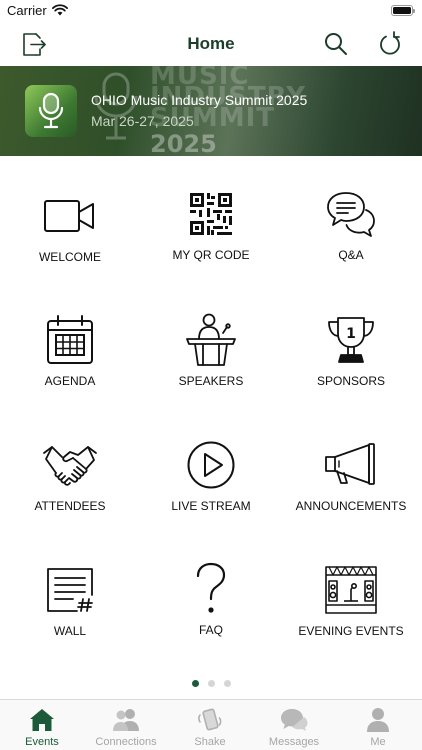  I want to click on evening-events-tile: EVENING EVENTS, so click(351, 617).